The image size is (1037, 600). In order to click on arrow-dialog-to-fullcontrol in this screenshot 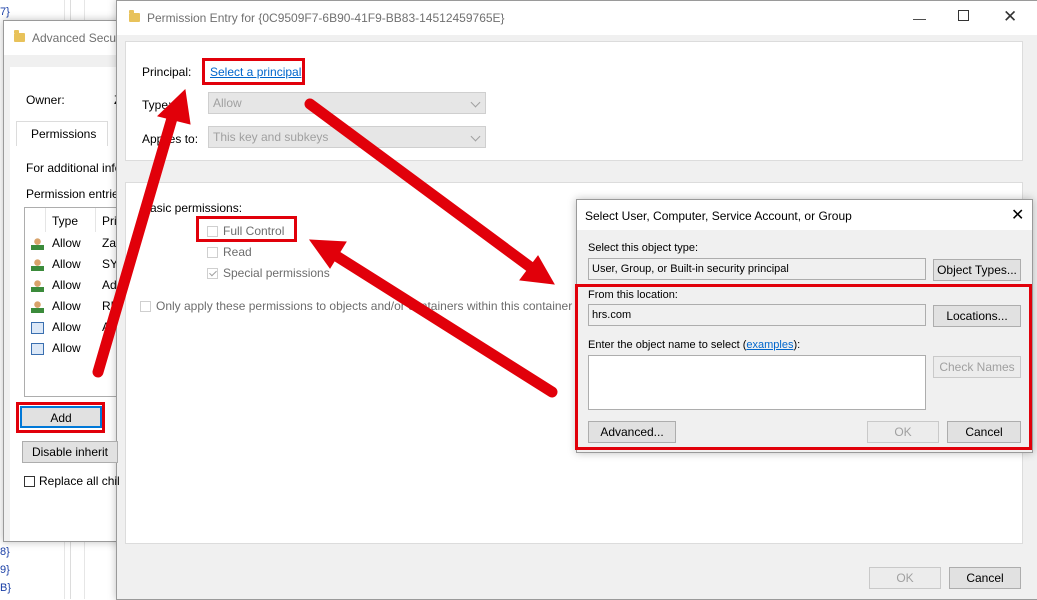, I will do `click(441, 322)`.